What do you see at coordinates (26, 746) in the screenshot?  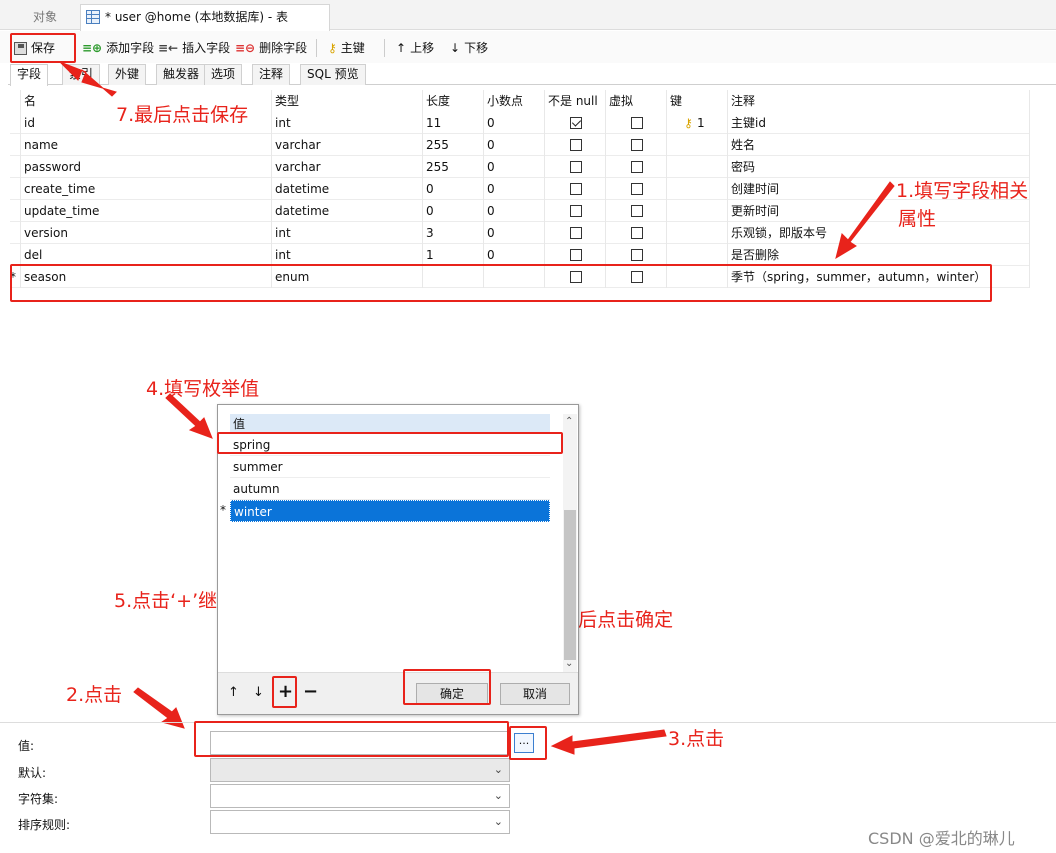 I see `value-label: 值:` at bounding box center [26, 746].